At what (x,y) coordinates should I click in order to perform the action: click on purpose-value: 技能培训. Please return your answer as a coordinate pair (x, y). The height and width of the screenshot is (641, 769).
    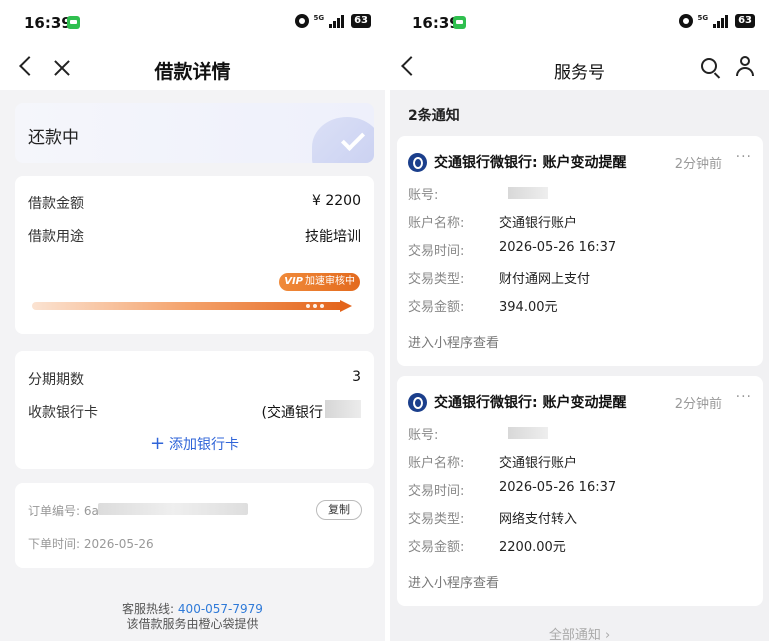
    Looking at the image, I should click on (333, 237).